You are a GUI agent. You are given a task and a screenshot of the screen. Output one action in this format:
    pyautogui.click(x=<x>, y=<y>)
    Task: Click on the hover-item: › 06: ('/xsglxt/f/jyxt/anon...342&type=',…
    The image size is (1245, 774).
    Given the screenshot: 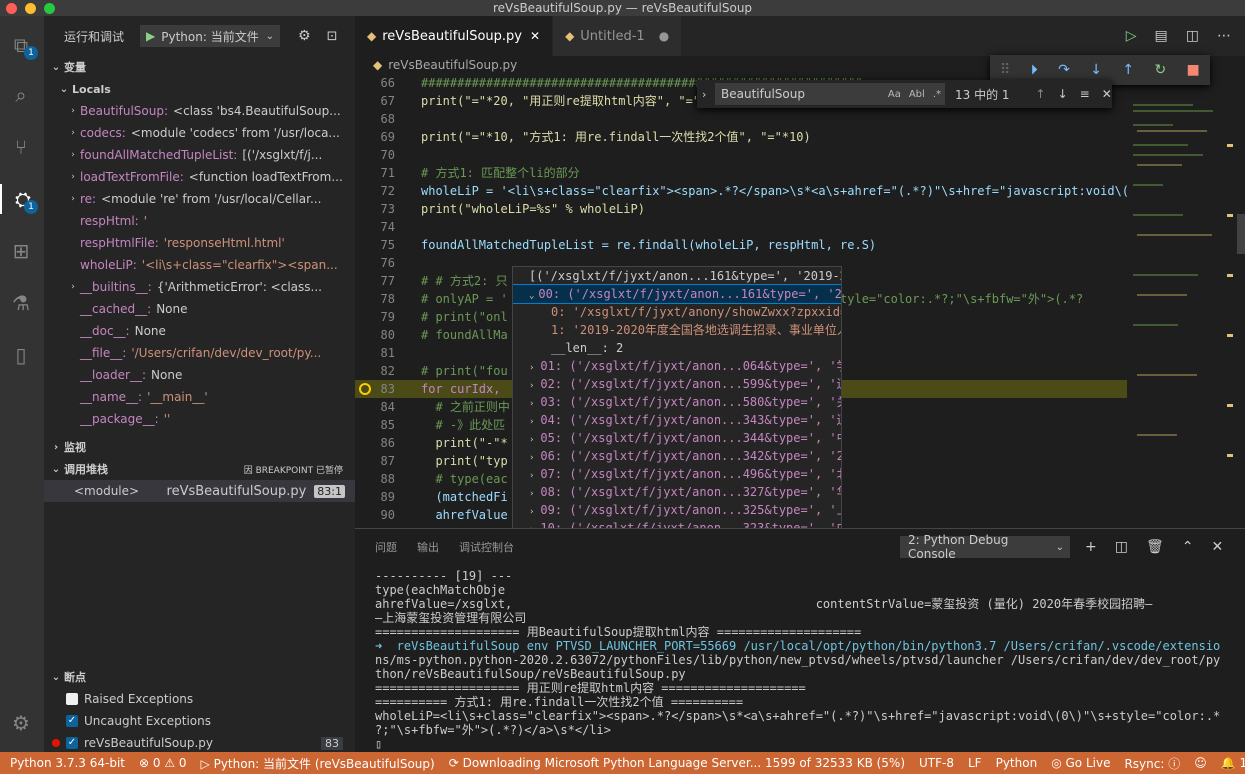 What is the action you would take?
    pyautogui.click(x=677, y=456)
    